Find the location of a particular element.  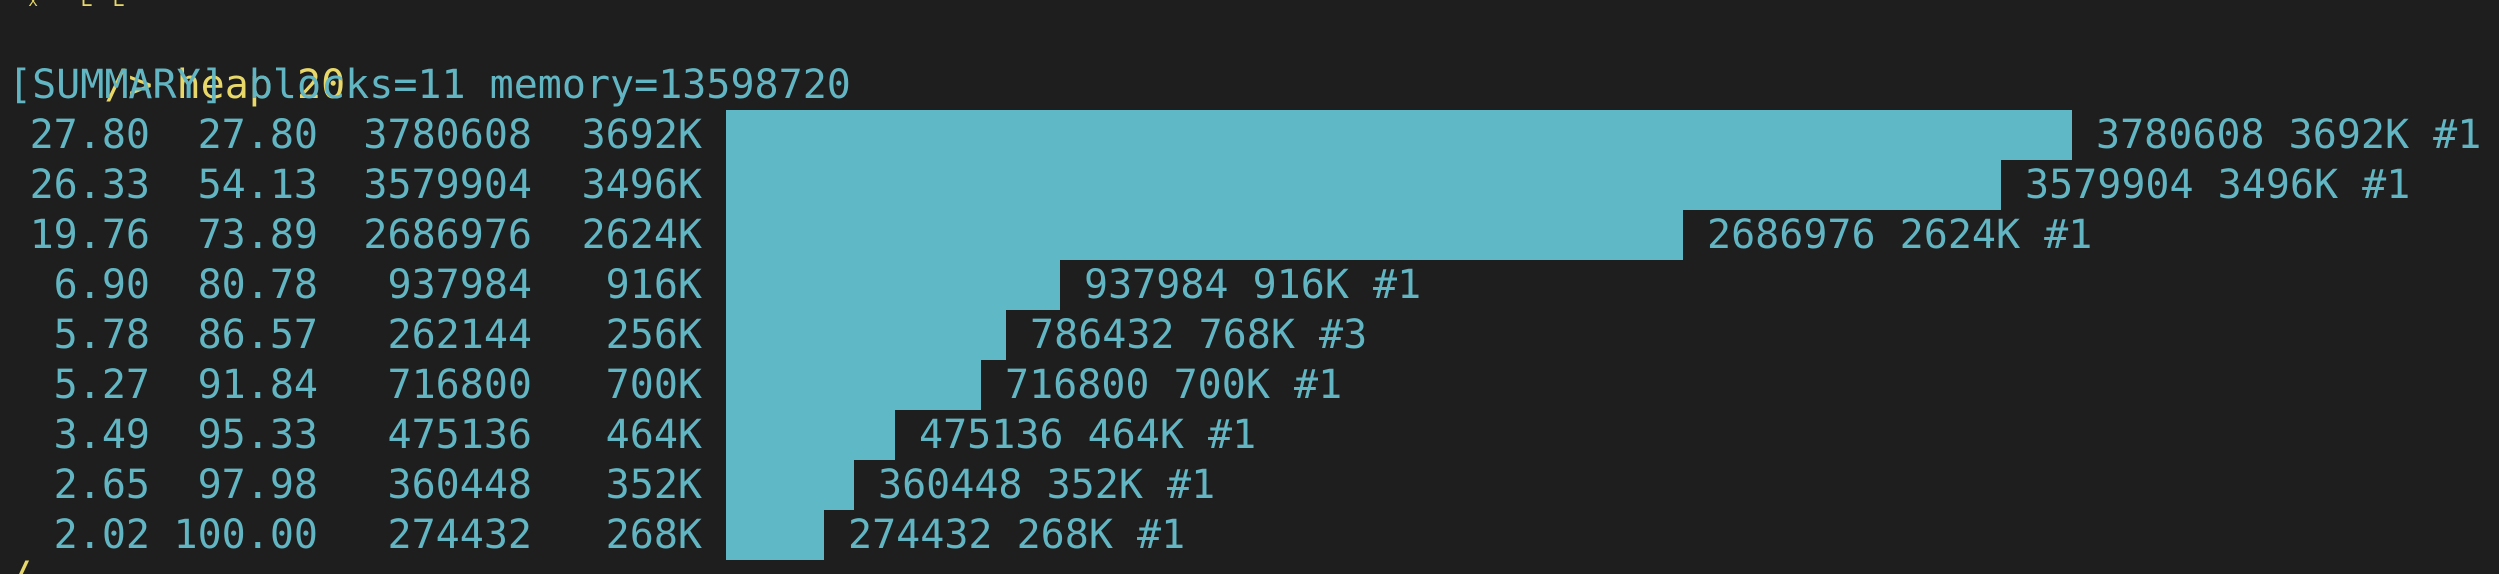

kilobytes-cell: 268K is located at coordinates (653, 535).